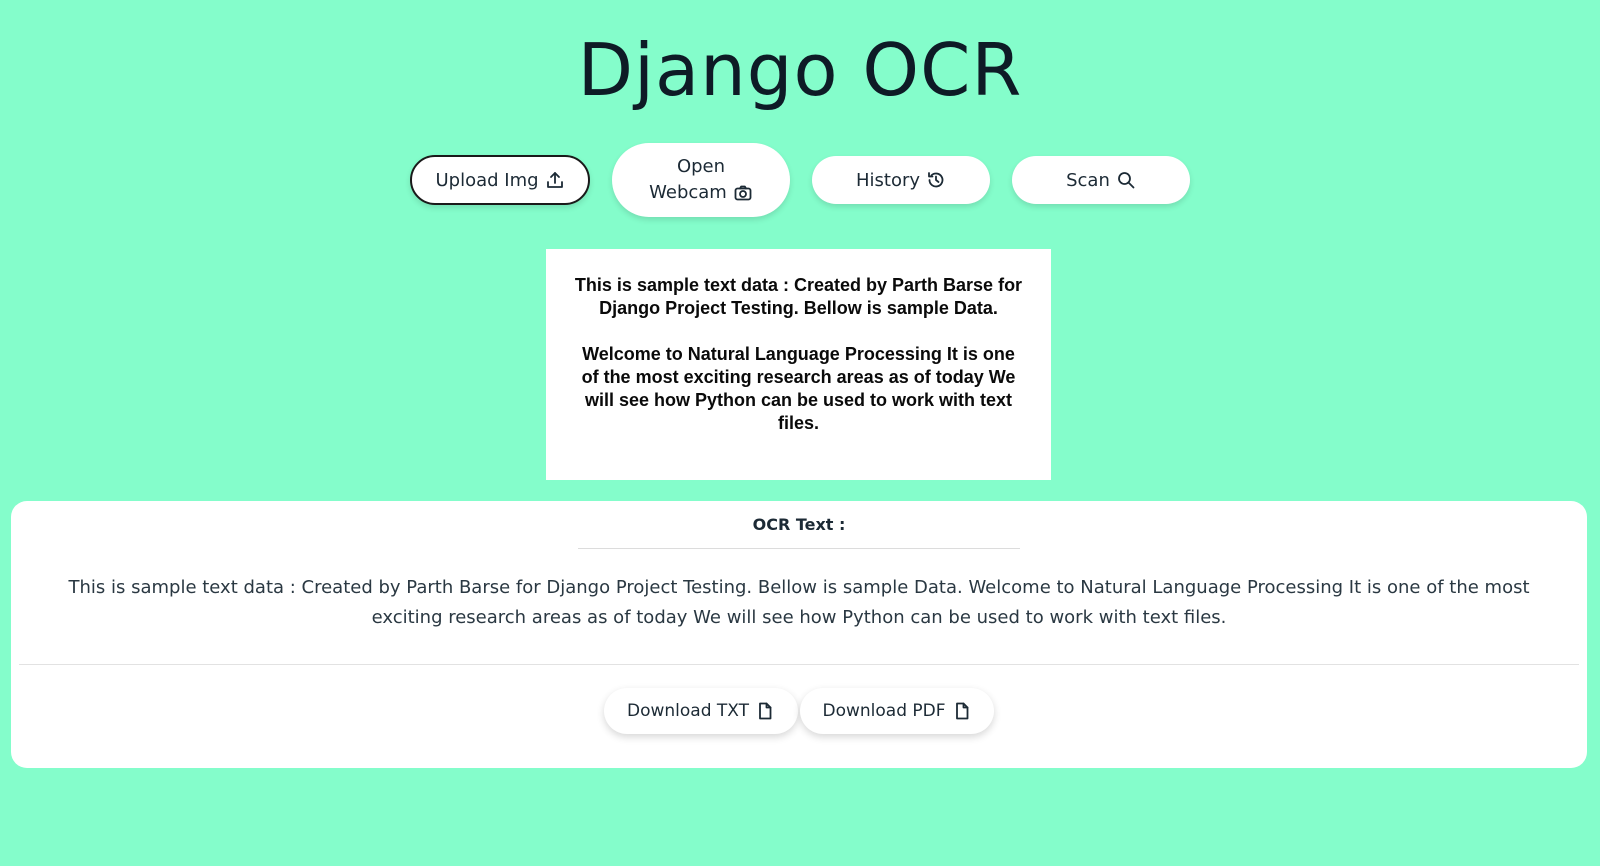  Describe the element at coordinates (799, 548) in the screenshot. I see `heading-divider` at that location.